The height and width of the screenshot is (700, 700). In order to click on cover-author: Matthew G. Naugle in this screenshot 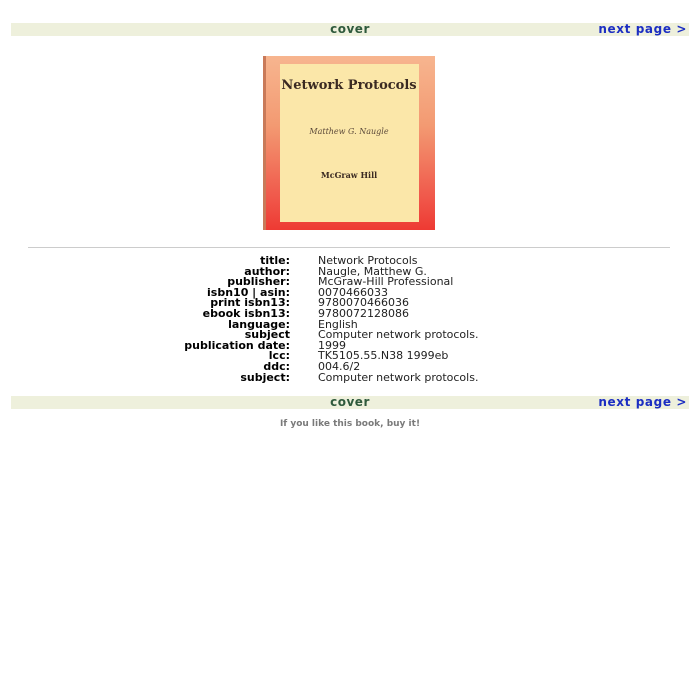, I will do `click(349, 131)`.